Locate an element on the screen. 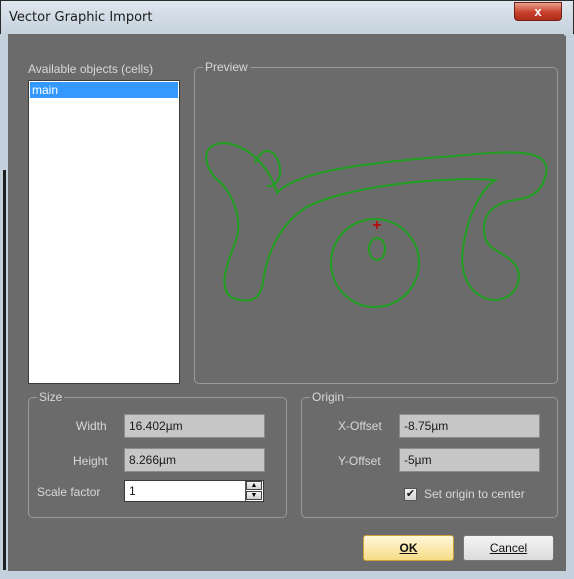 The height and width of the screenshot is (579, 574). close-button: x is located at coordinates (538, 11).